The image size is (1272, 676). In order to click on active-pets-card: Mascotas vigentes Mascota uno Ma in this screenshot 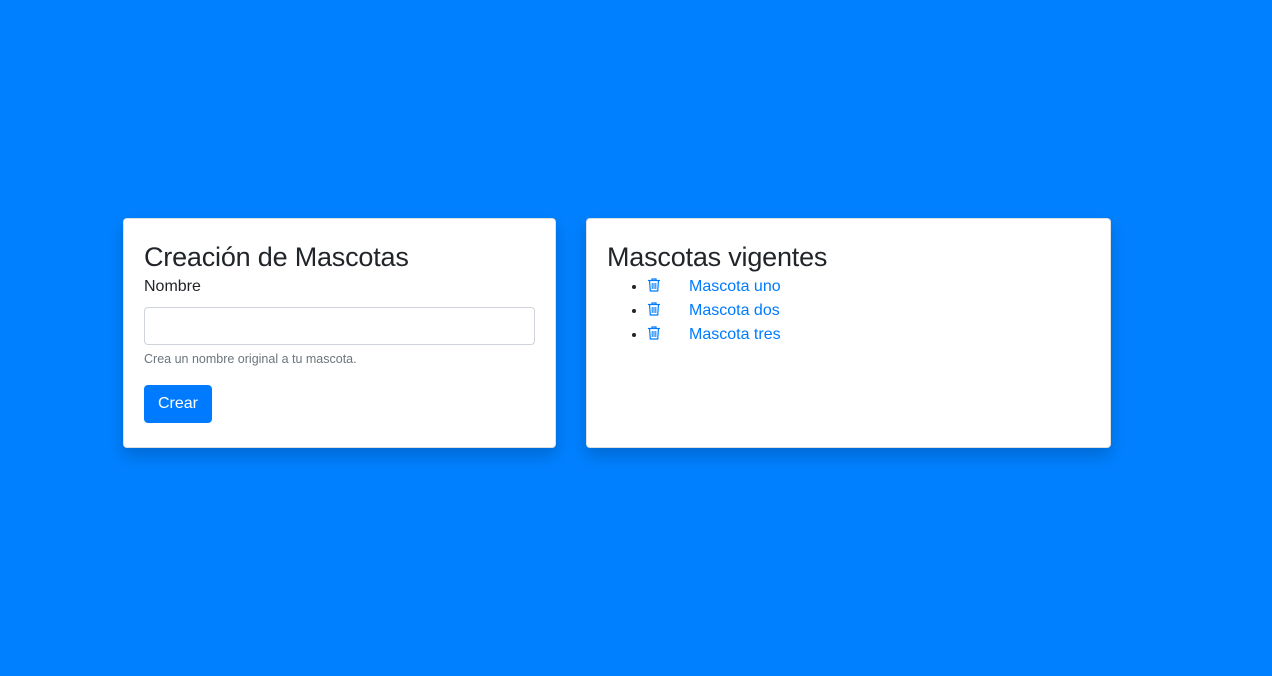, I will do `click(848, 333)`.